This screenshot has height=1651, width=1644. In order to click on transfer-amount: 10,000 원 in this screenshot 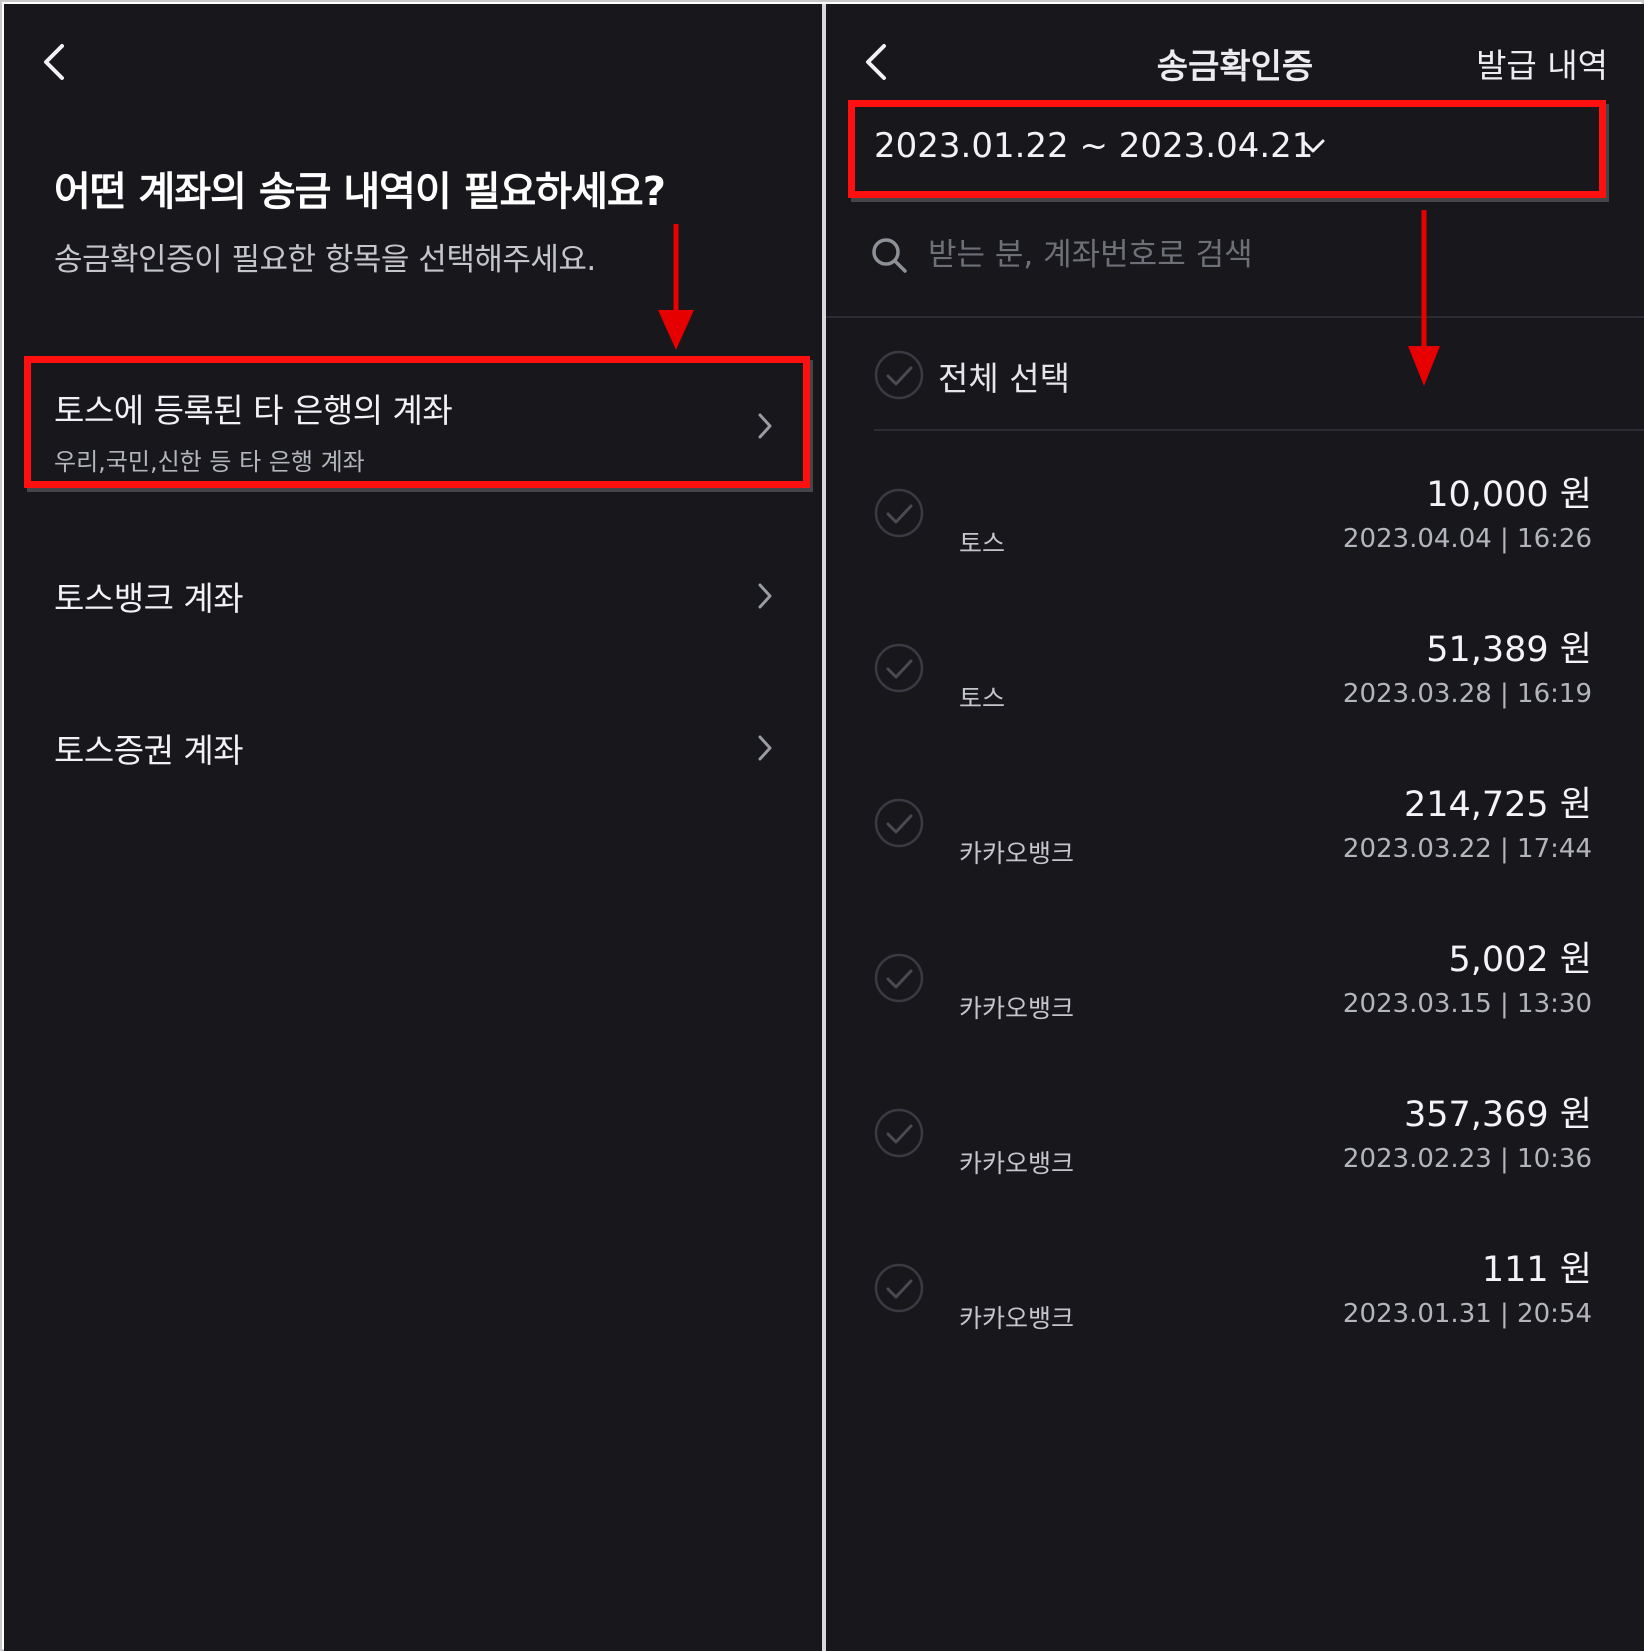, I will do `click(1509, 495)`.